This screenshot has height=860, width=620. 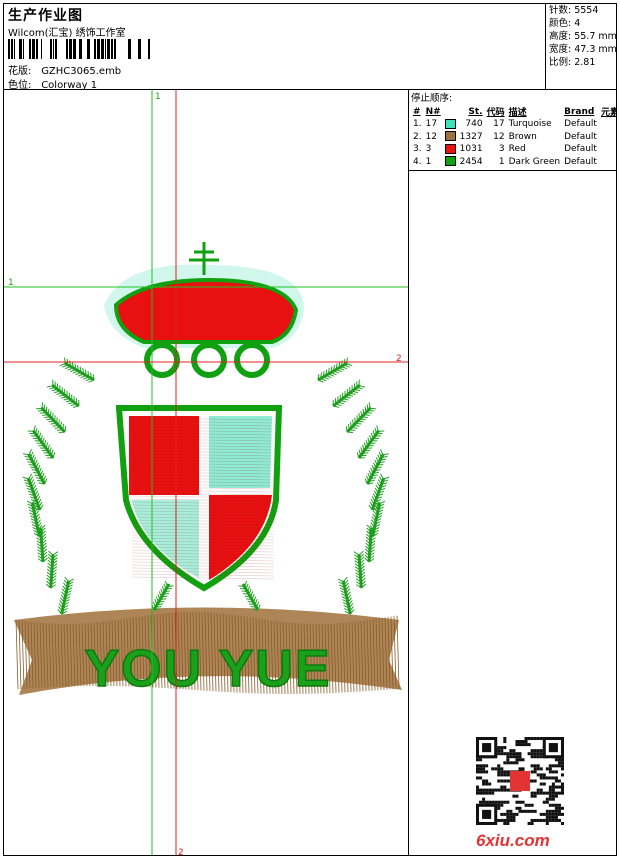 I want to click on row-needle: 12, so click(x=431, y=136).